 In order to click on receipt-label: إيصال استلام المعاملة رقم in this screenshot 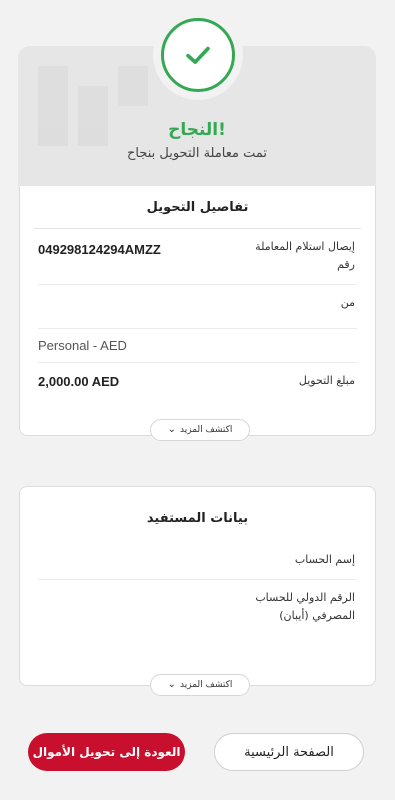, I will do `click(305, 255)`.